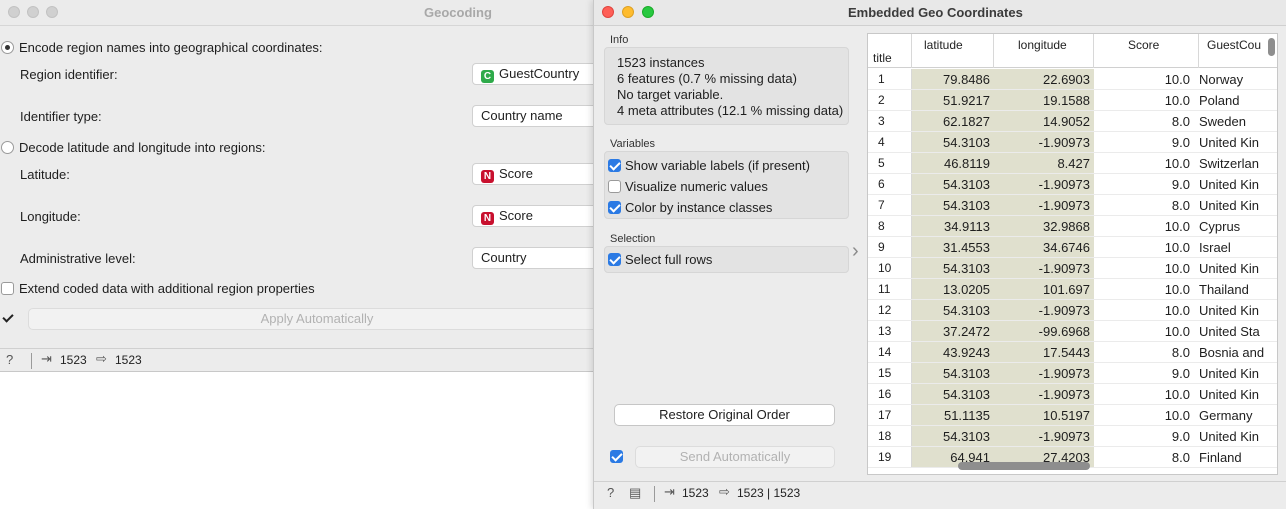 Image resolution: width=1286 pixels, height=509 pixels. What do you see at coordinates (735, 457) in the screenshot?
I see `send-automatically-button: Send Automatically` at bounding box center [735, 457].